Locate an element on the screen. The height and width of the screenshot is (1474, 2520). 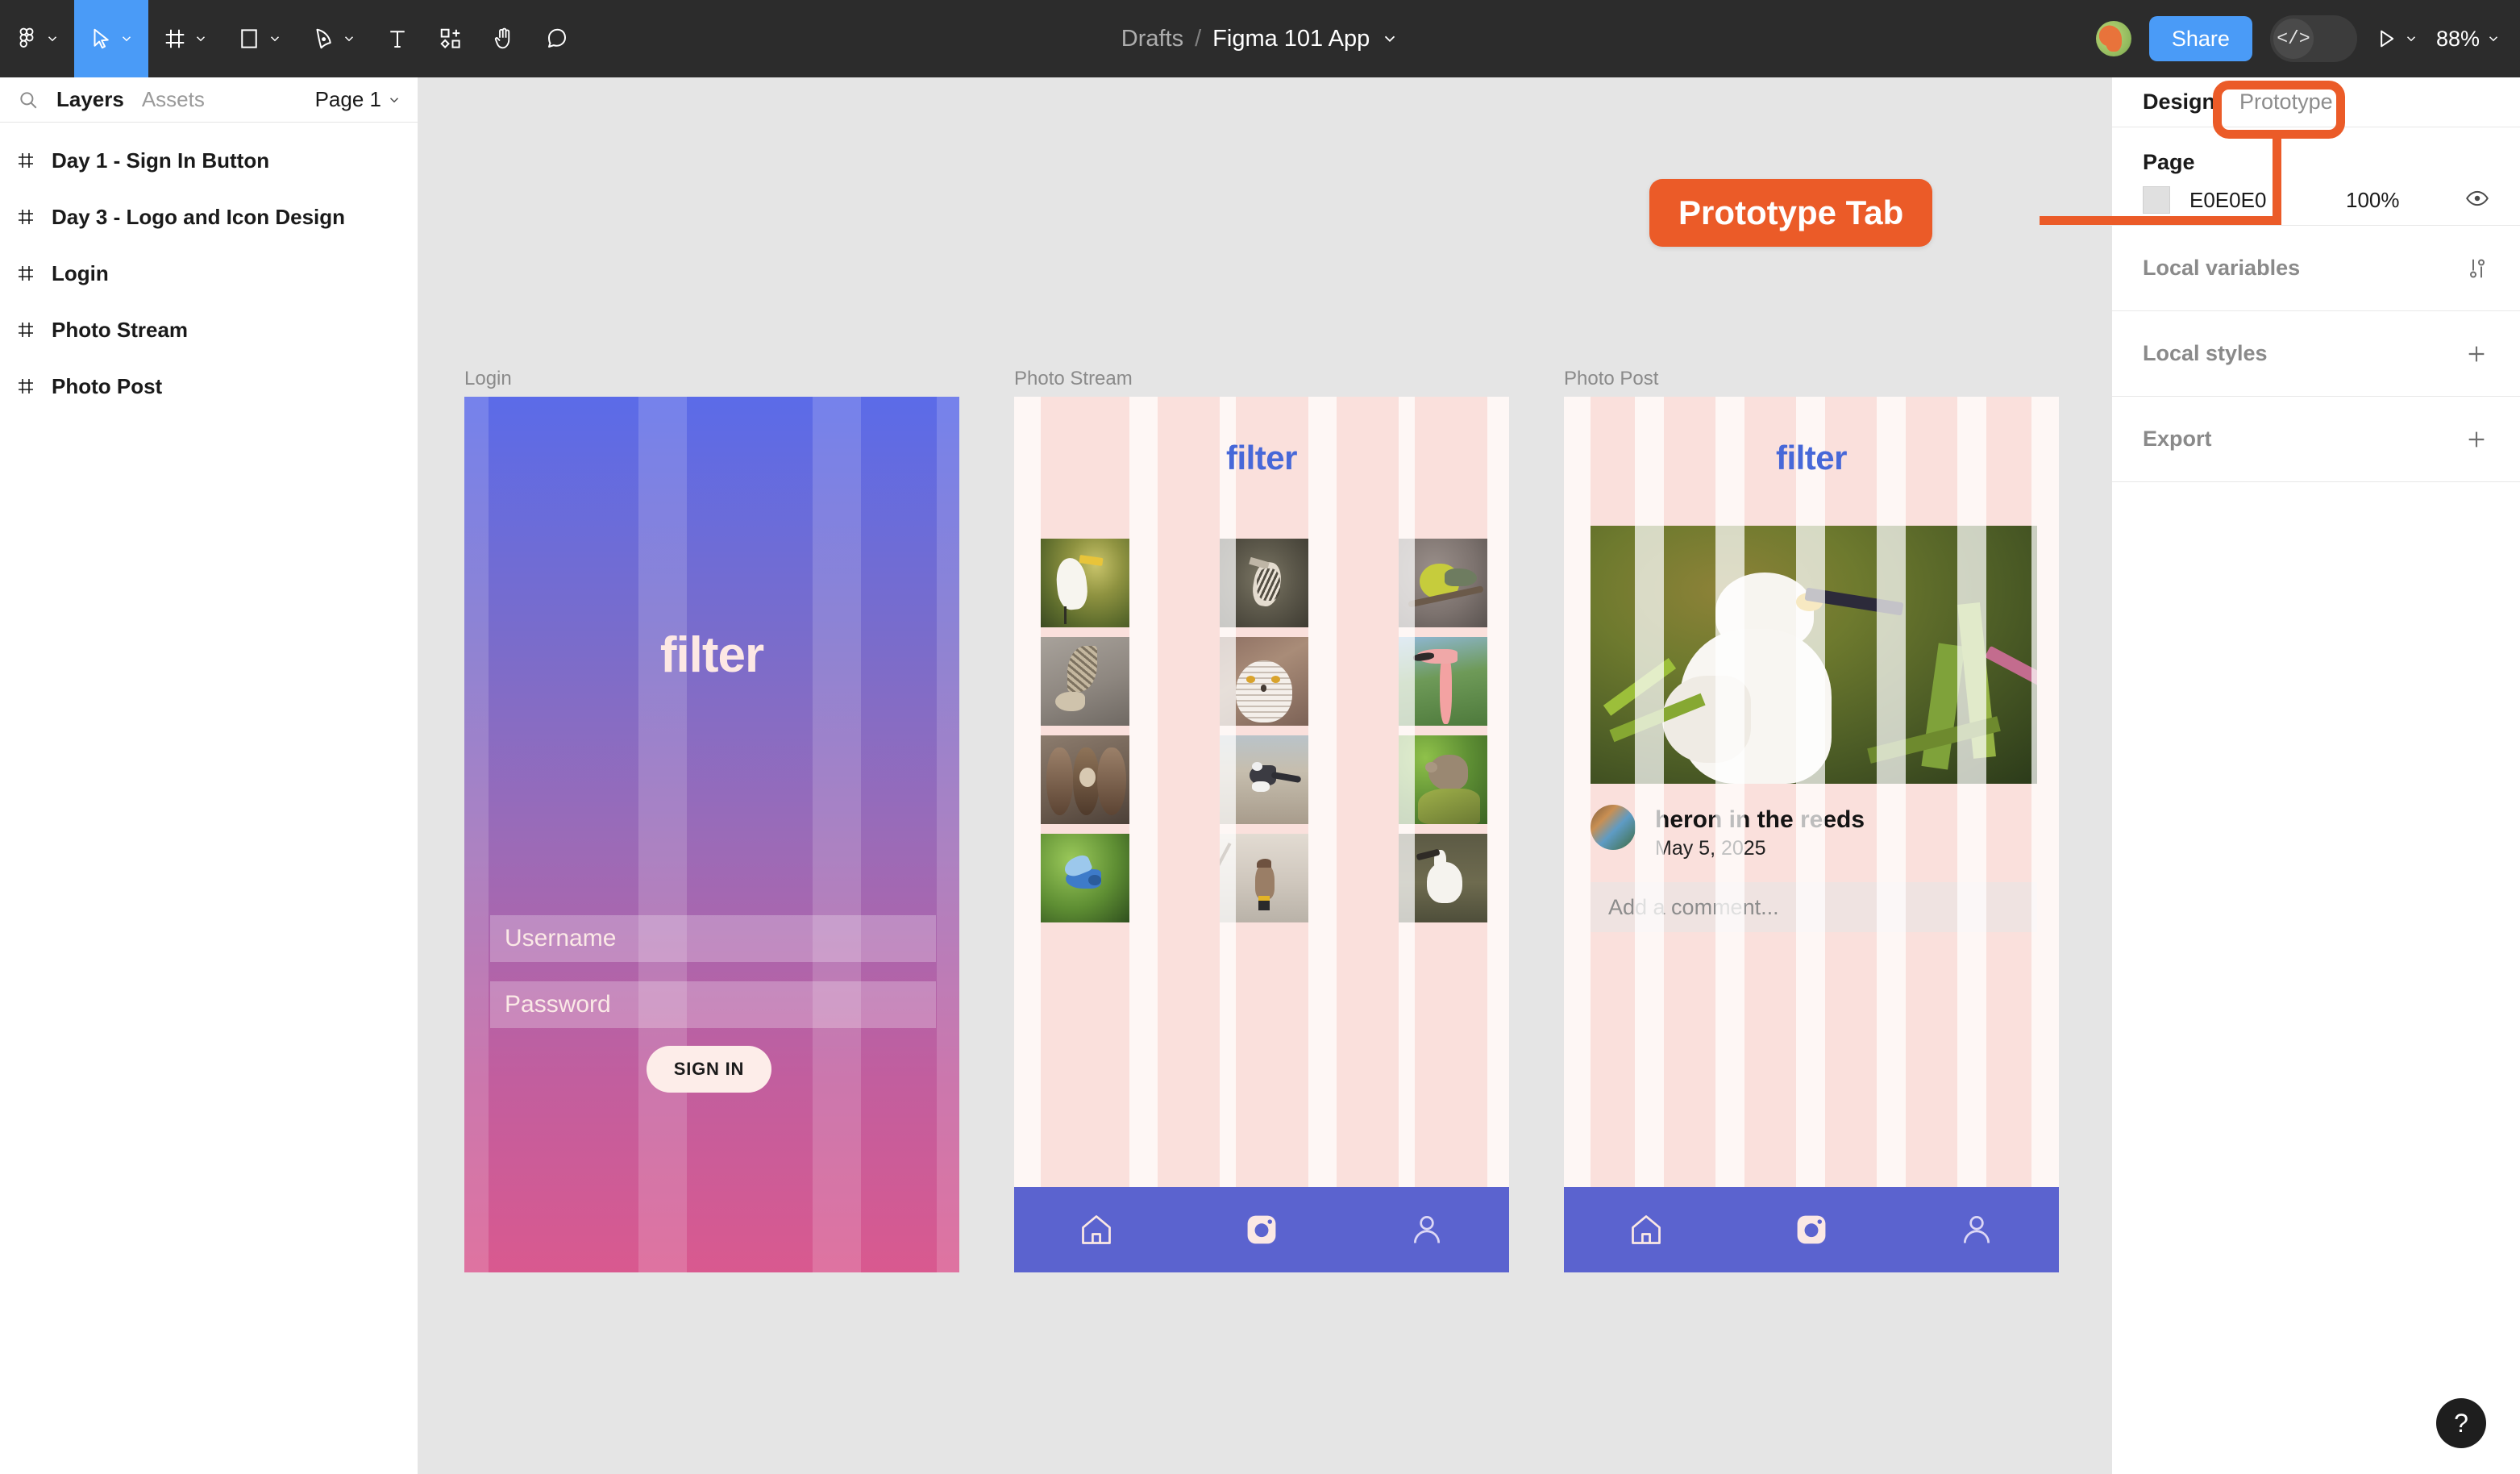
comment-tool-button is located at coordinates (557, 38).